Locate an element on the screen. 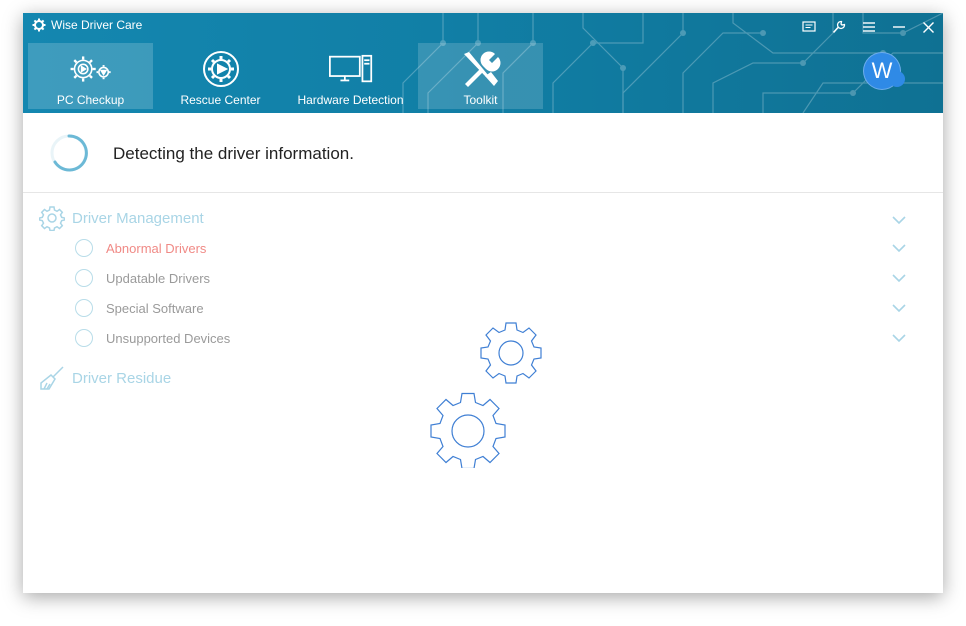  rescue-center-icon is located at coordinates (220, 69).